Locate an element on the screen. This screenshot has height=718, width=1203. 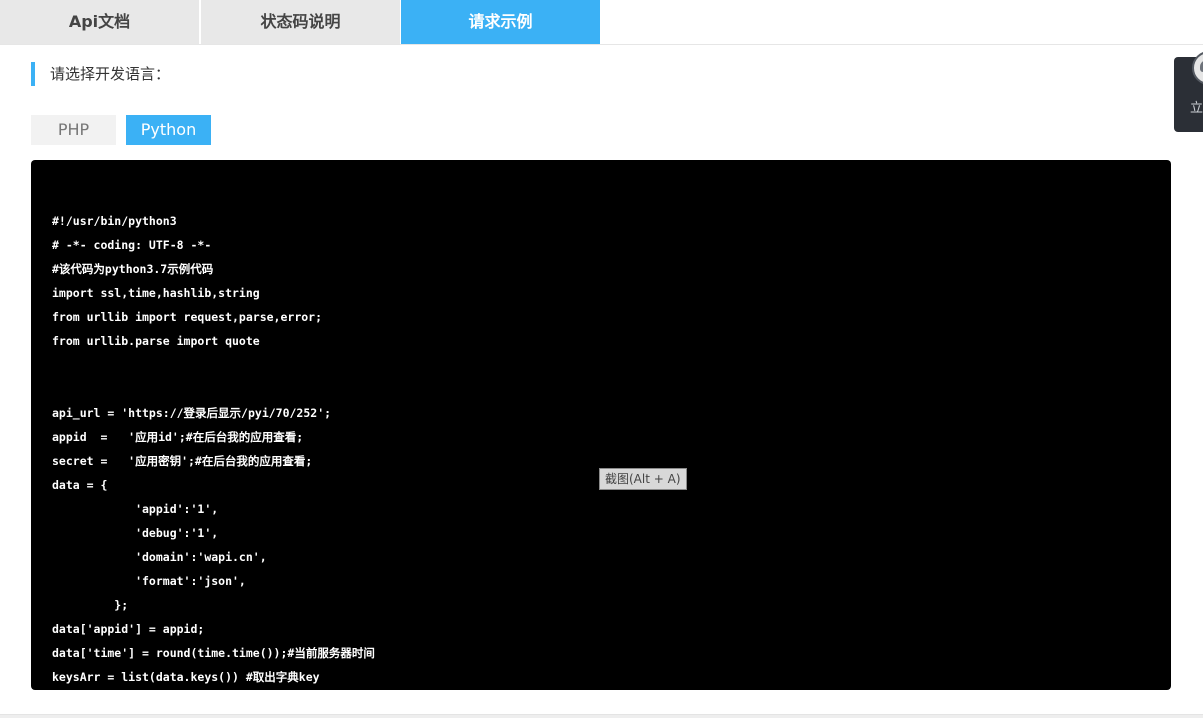
code-line: data['appid'] = appid; is located at coordinates (128, 629).